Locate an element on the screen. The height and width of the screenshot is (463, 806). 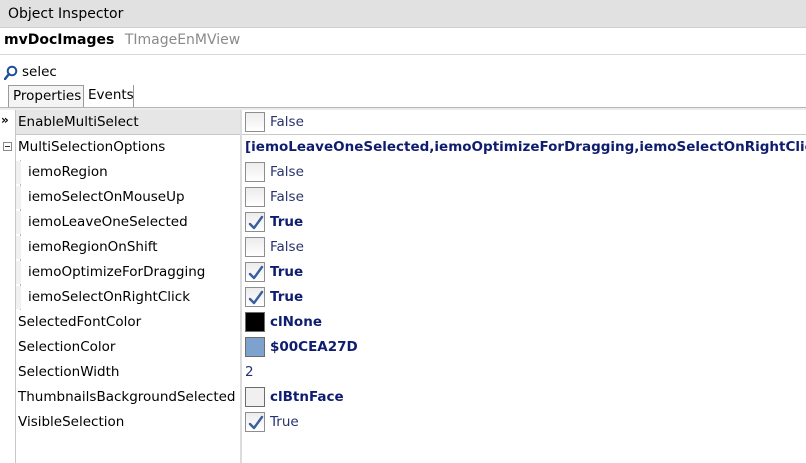
property-name: iemoRegionOnShift is located at coordinates (93, 247).